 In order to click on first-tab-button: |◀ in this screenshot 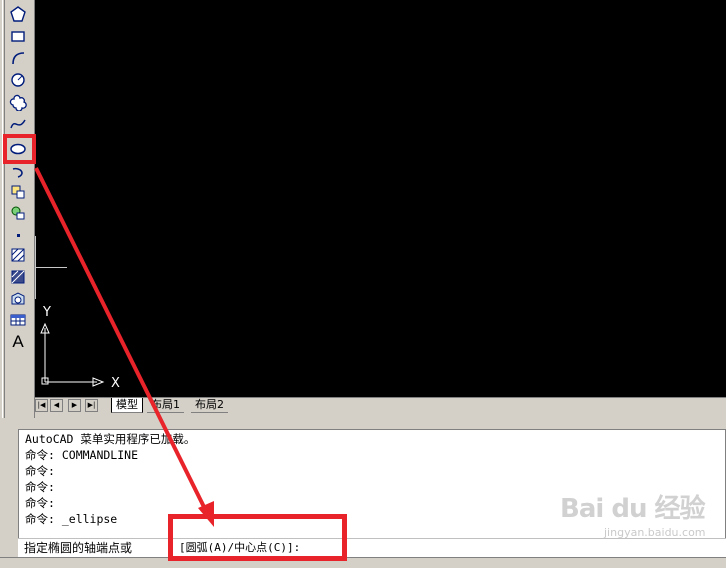, I will do `click(41, 405)`.